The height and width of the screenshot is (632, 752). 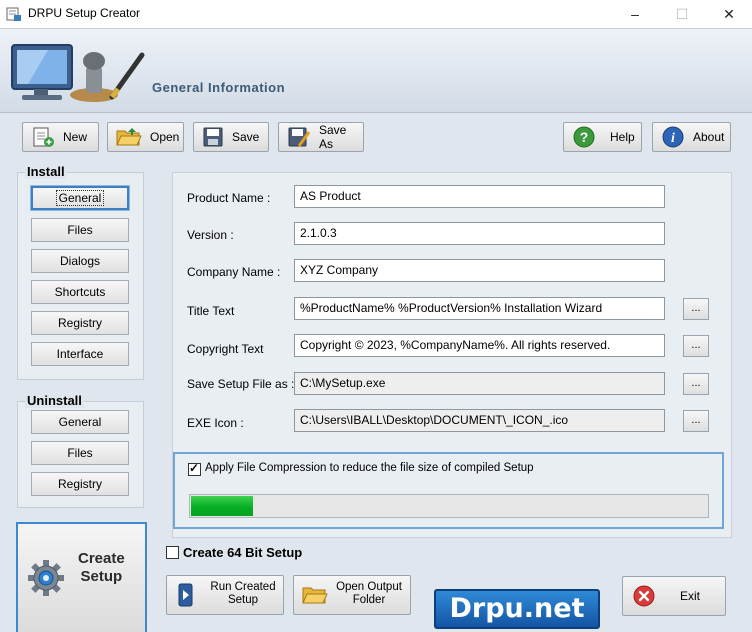 What do you see at coordinates (46, 578) in the screenshot?
I see `gear-icon` at bounding box center [46, 578].